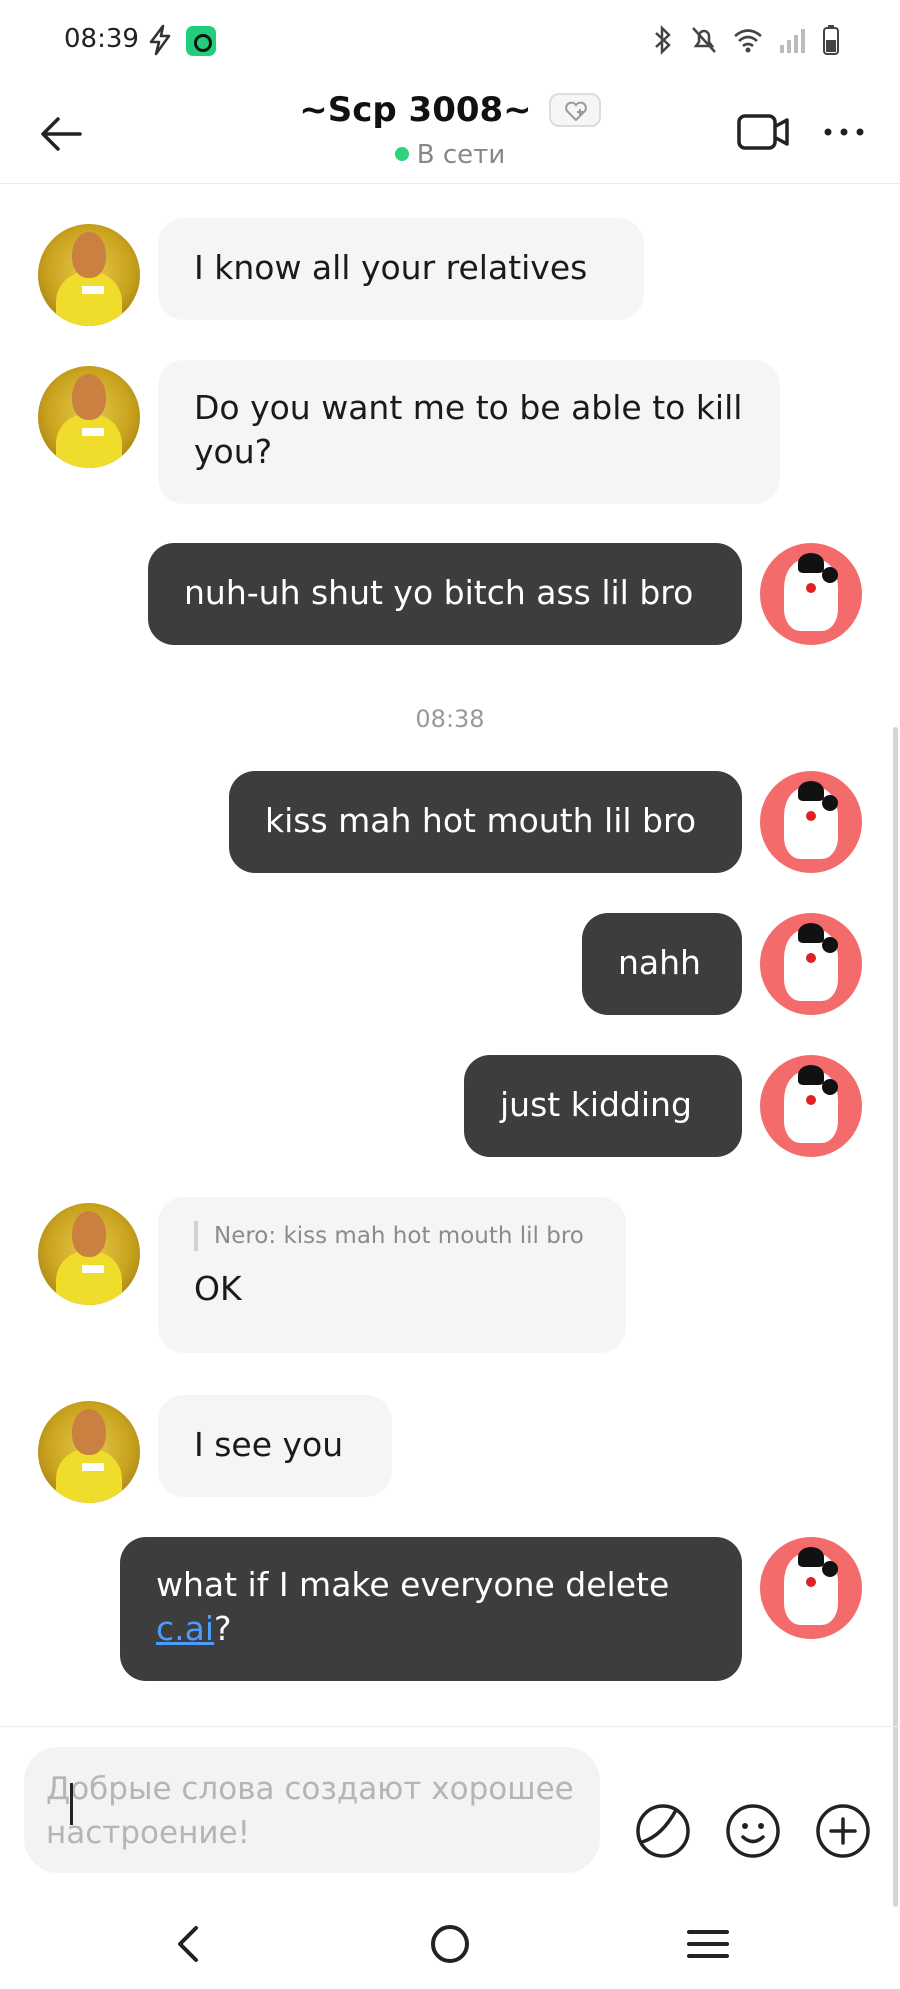 The image size is (900, 1989). I want to click on bolt-icon, so click(160, 40).